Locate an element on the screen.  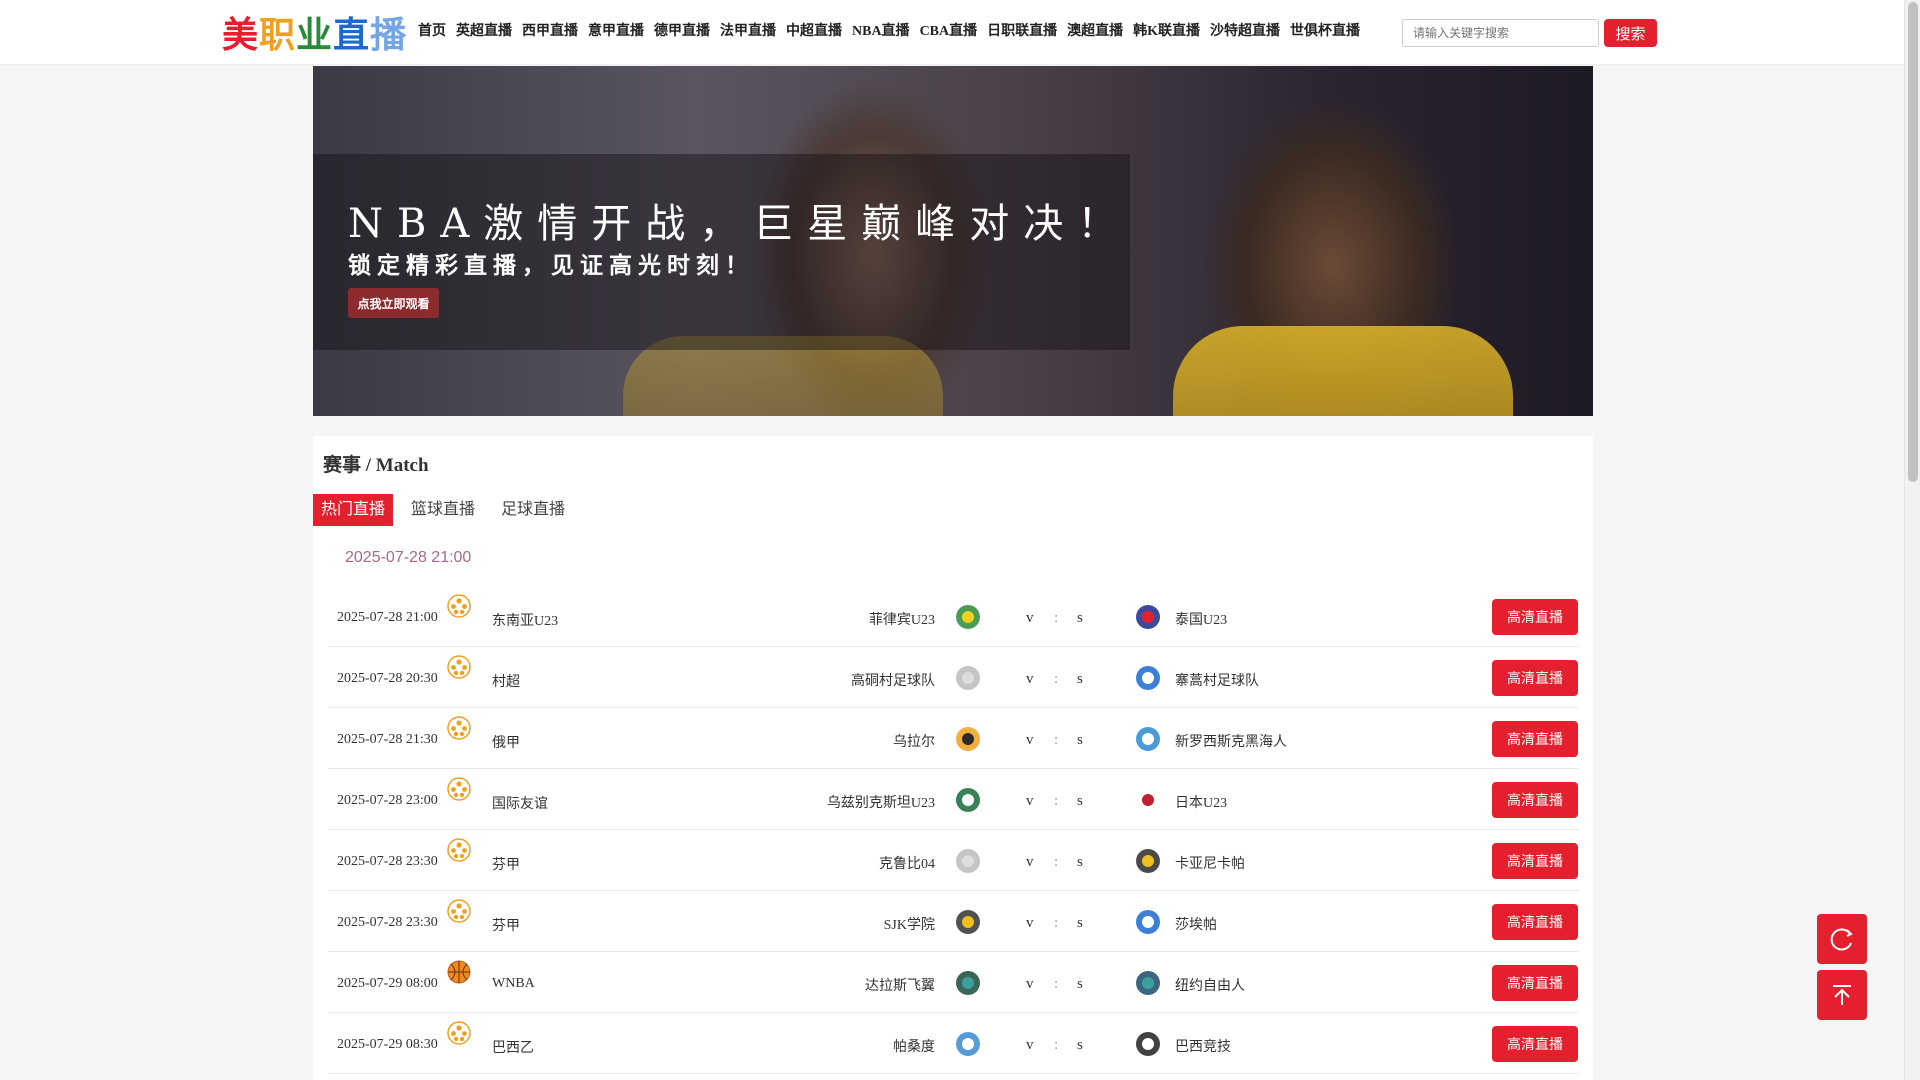
nav-item-2: 西甲直播 is located at coordinates (550, 32).